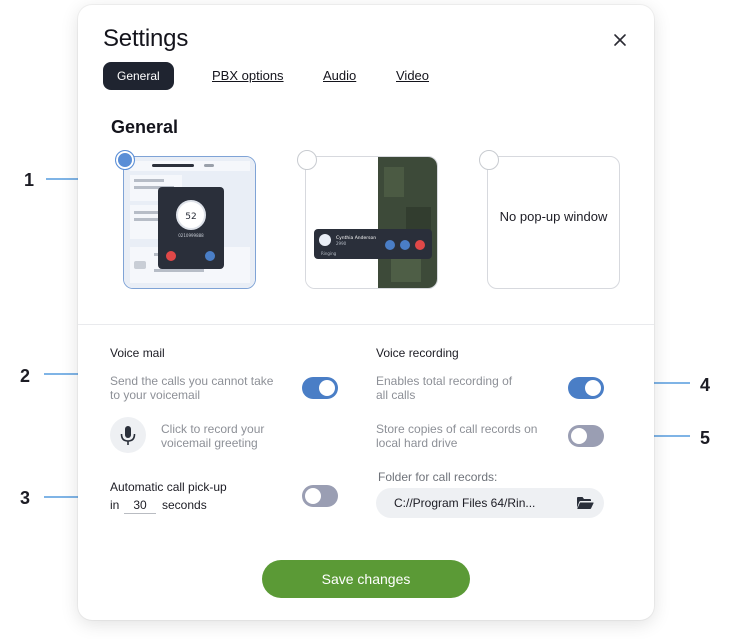  Describe the element at coordinates (412, 76) in the screenshot. I see `tab-video: Video` at that location.